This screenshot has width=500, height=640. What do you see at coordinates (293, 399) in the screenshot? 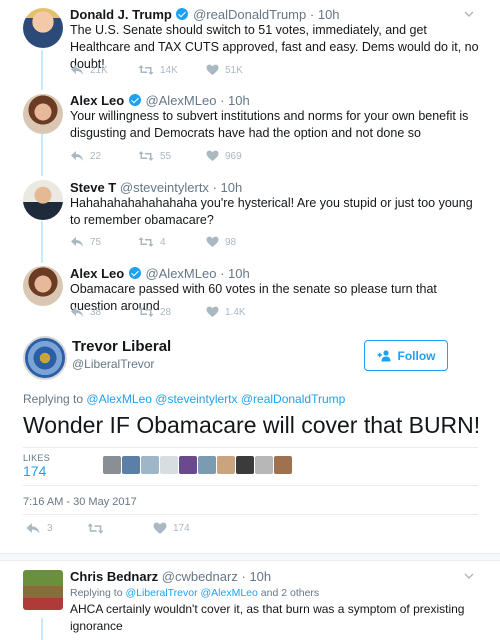
I see `mention-link: @realDonaldTrump` at bounding box center [293, 399].